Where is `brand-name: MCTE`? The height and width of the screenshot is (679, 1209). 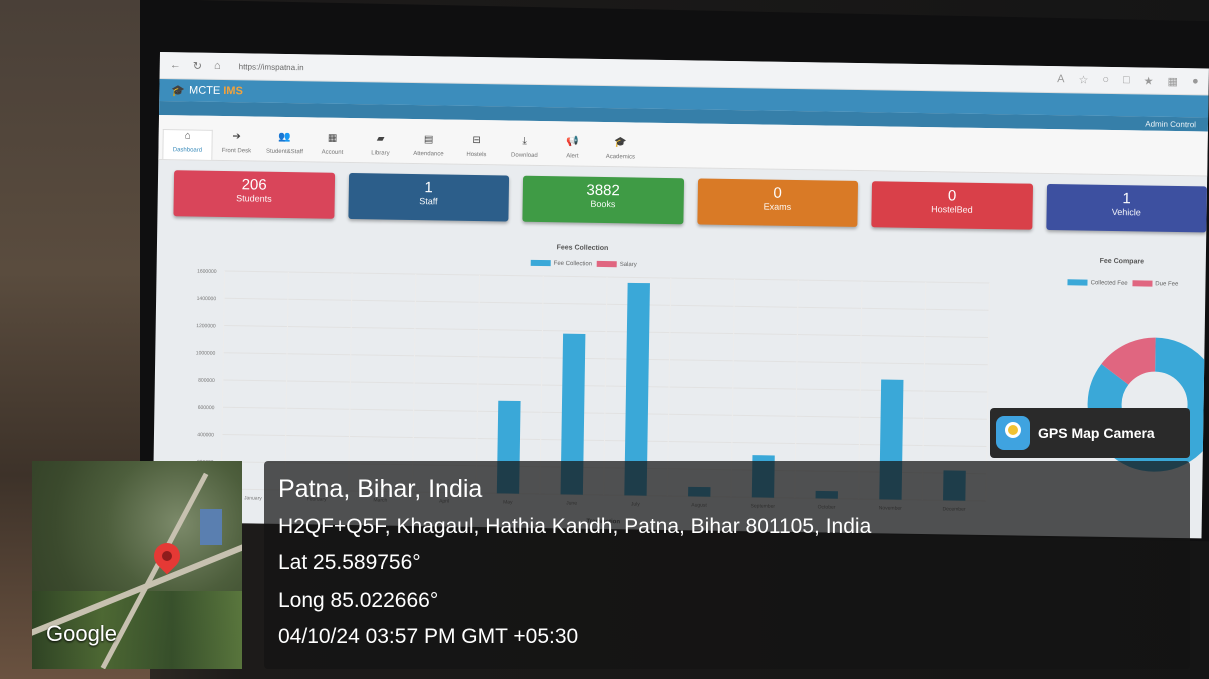
brand-name: MCTE is located at coordinates (204, 90).